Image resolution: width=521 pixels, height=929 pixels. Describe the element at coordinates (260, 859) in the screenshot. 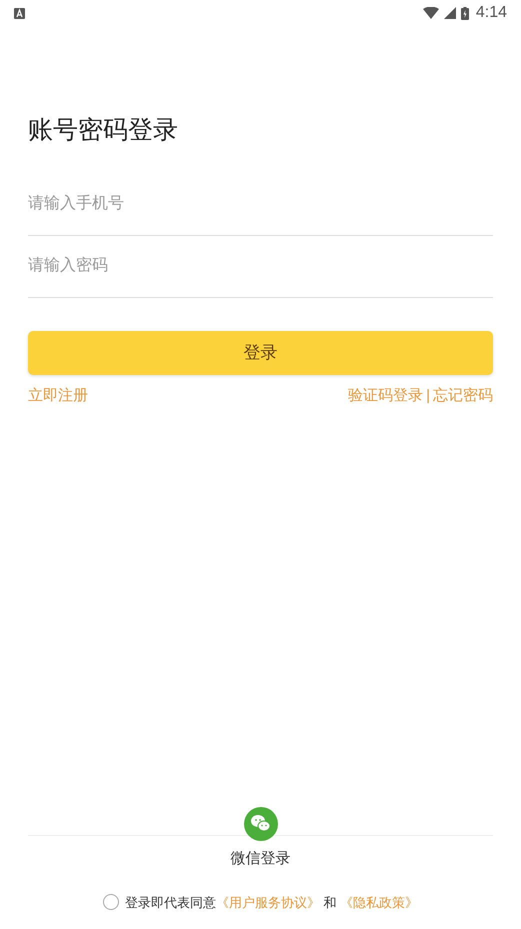

I see `wechat-login-label: 微信登录` at that location.